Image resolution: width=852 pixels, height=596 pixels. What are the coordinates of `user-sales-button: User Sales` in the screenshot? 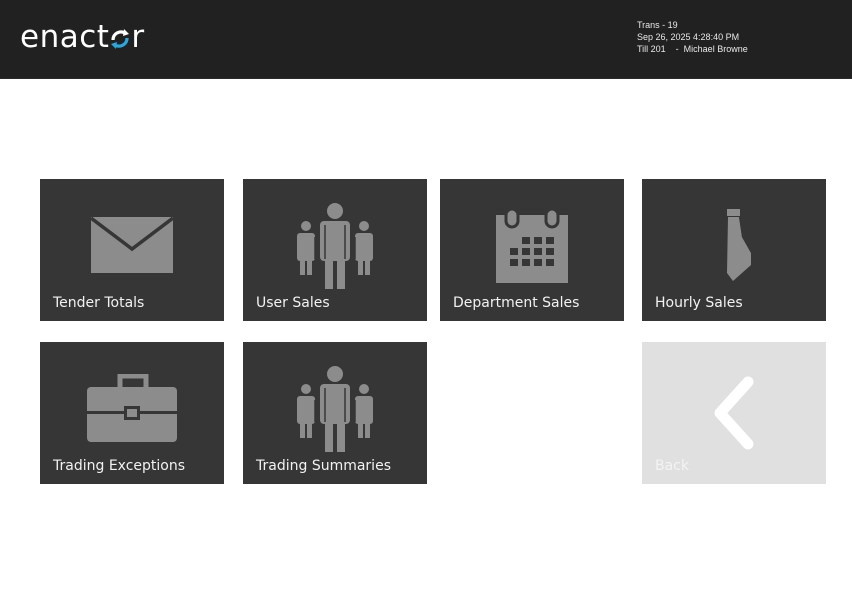 It's located at (335, 250).